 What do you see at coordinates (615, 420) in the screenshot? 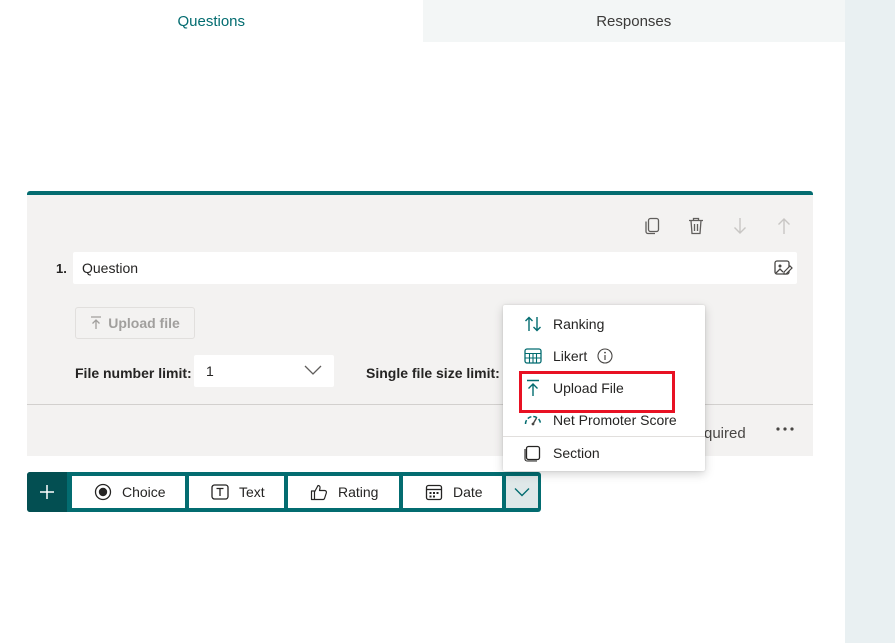
I see `net-promoter-score-label: Net Promoter Score` at bounding box center [615, 420].